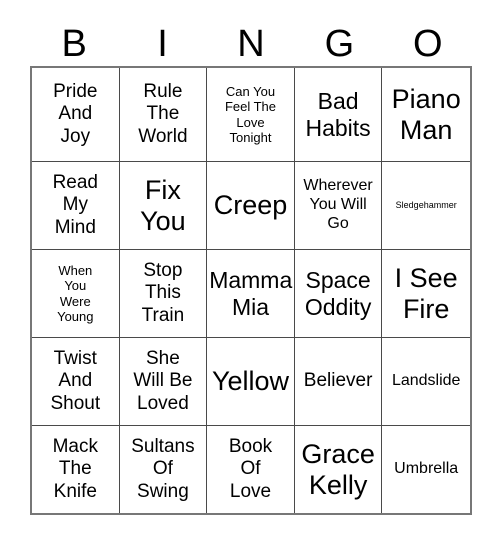 The image size is (500, 544). What do you see at coordinates (339, 44) in the screenshot?
I see `bingo-header-letter-g: G` at bounding box center [339, 44].